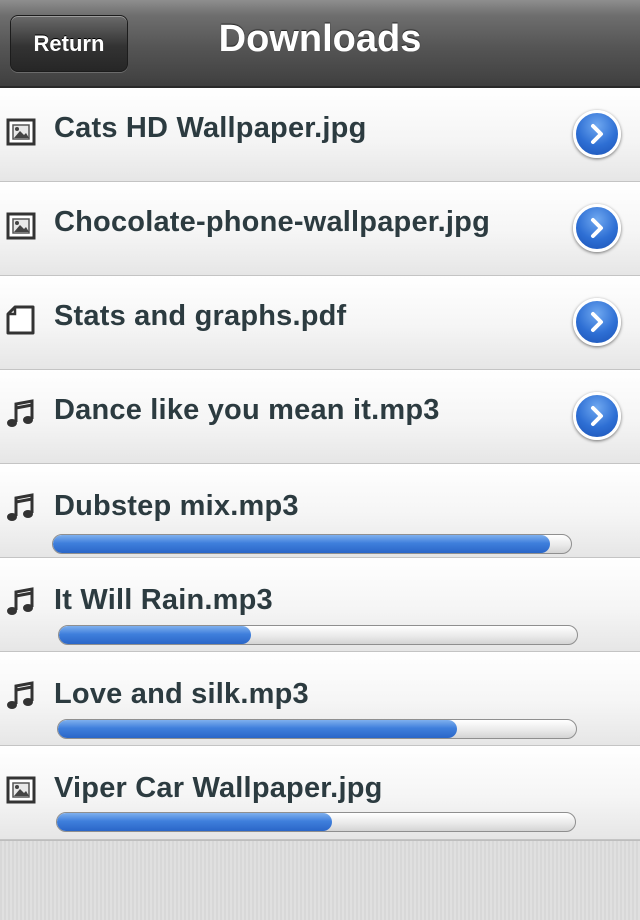 The width and height of the screenshot is (640, 920). I want to click on list-item: Dance like you mean it.mp3, so click(320, 417).